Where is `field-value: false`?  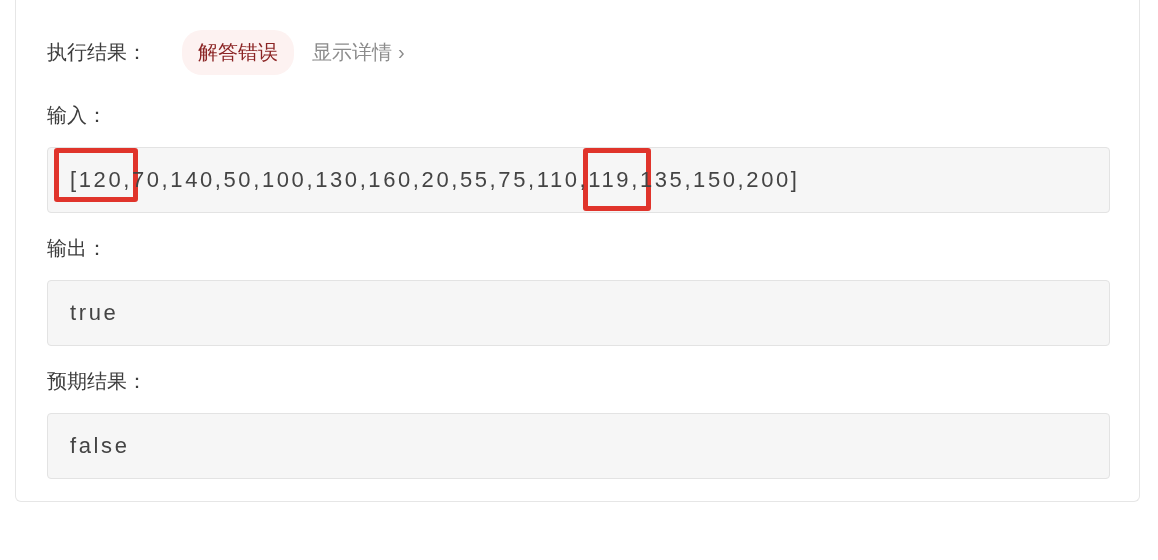
field-value: false is located at coordinates (100, 446).